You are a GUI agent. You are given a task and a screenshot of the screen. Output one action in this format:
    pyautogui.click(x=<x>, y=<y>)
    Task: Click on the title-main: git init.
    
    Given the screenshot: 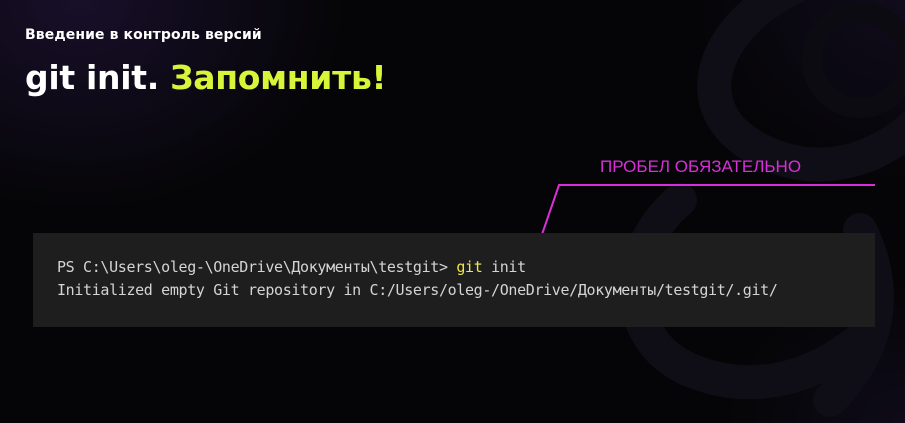 What is the action you would take?
    pyautogui.click(x=92, y=77)
    